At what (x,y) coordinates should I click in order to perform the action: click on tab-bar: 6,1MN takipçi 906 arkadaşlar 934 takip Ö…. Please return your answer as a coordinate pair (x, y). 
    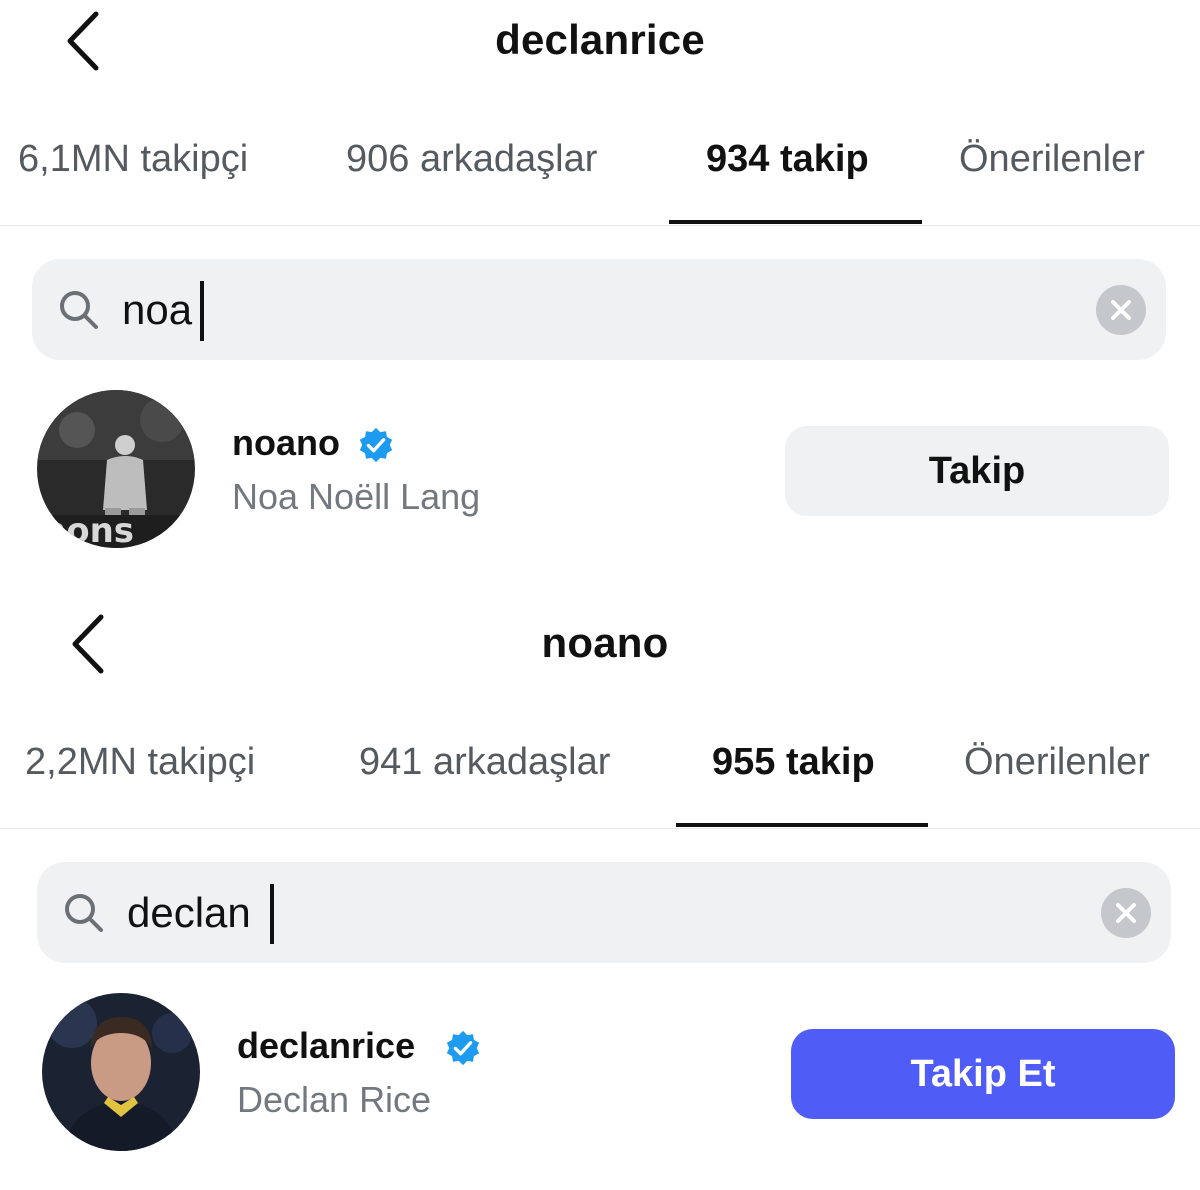
    Looking at the image, I should click on (600, 182).